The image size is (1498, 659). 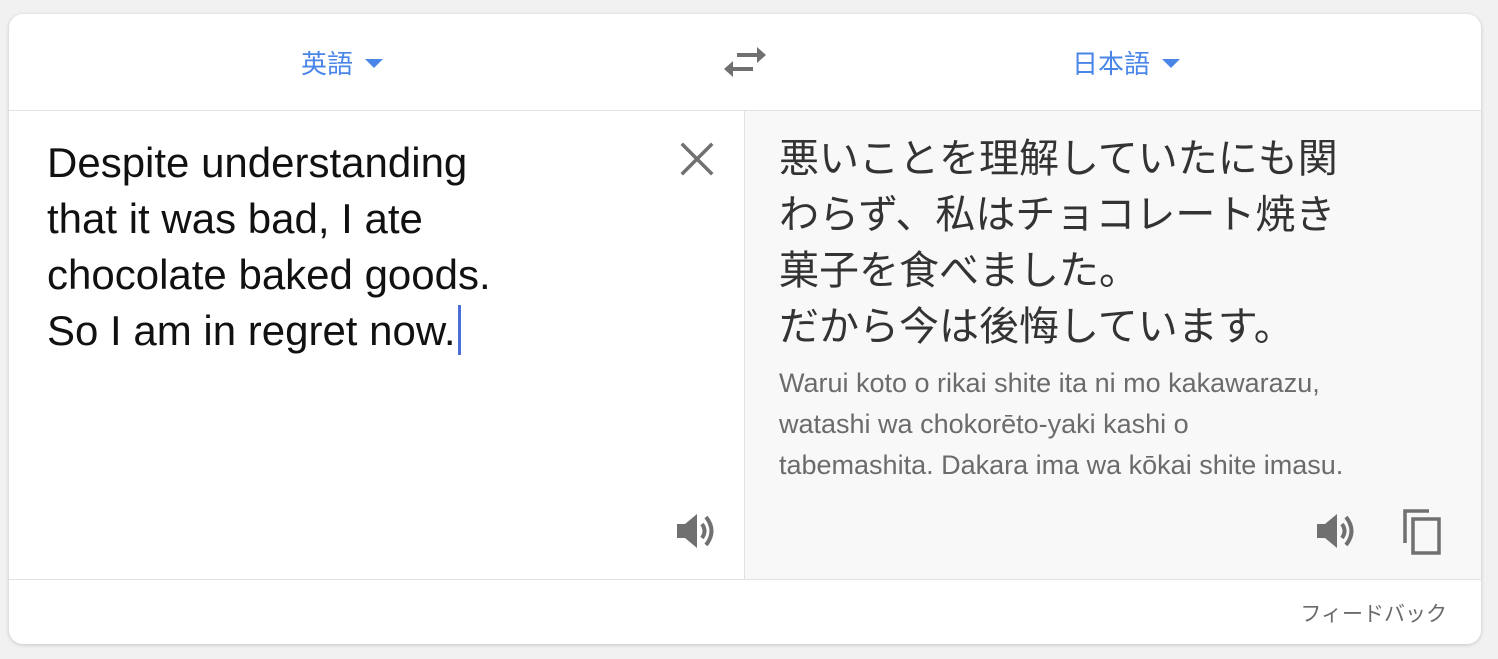 I want to click on target-language-label: 日本語, so click(x=1111, y=63).